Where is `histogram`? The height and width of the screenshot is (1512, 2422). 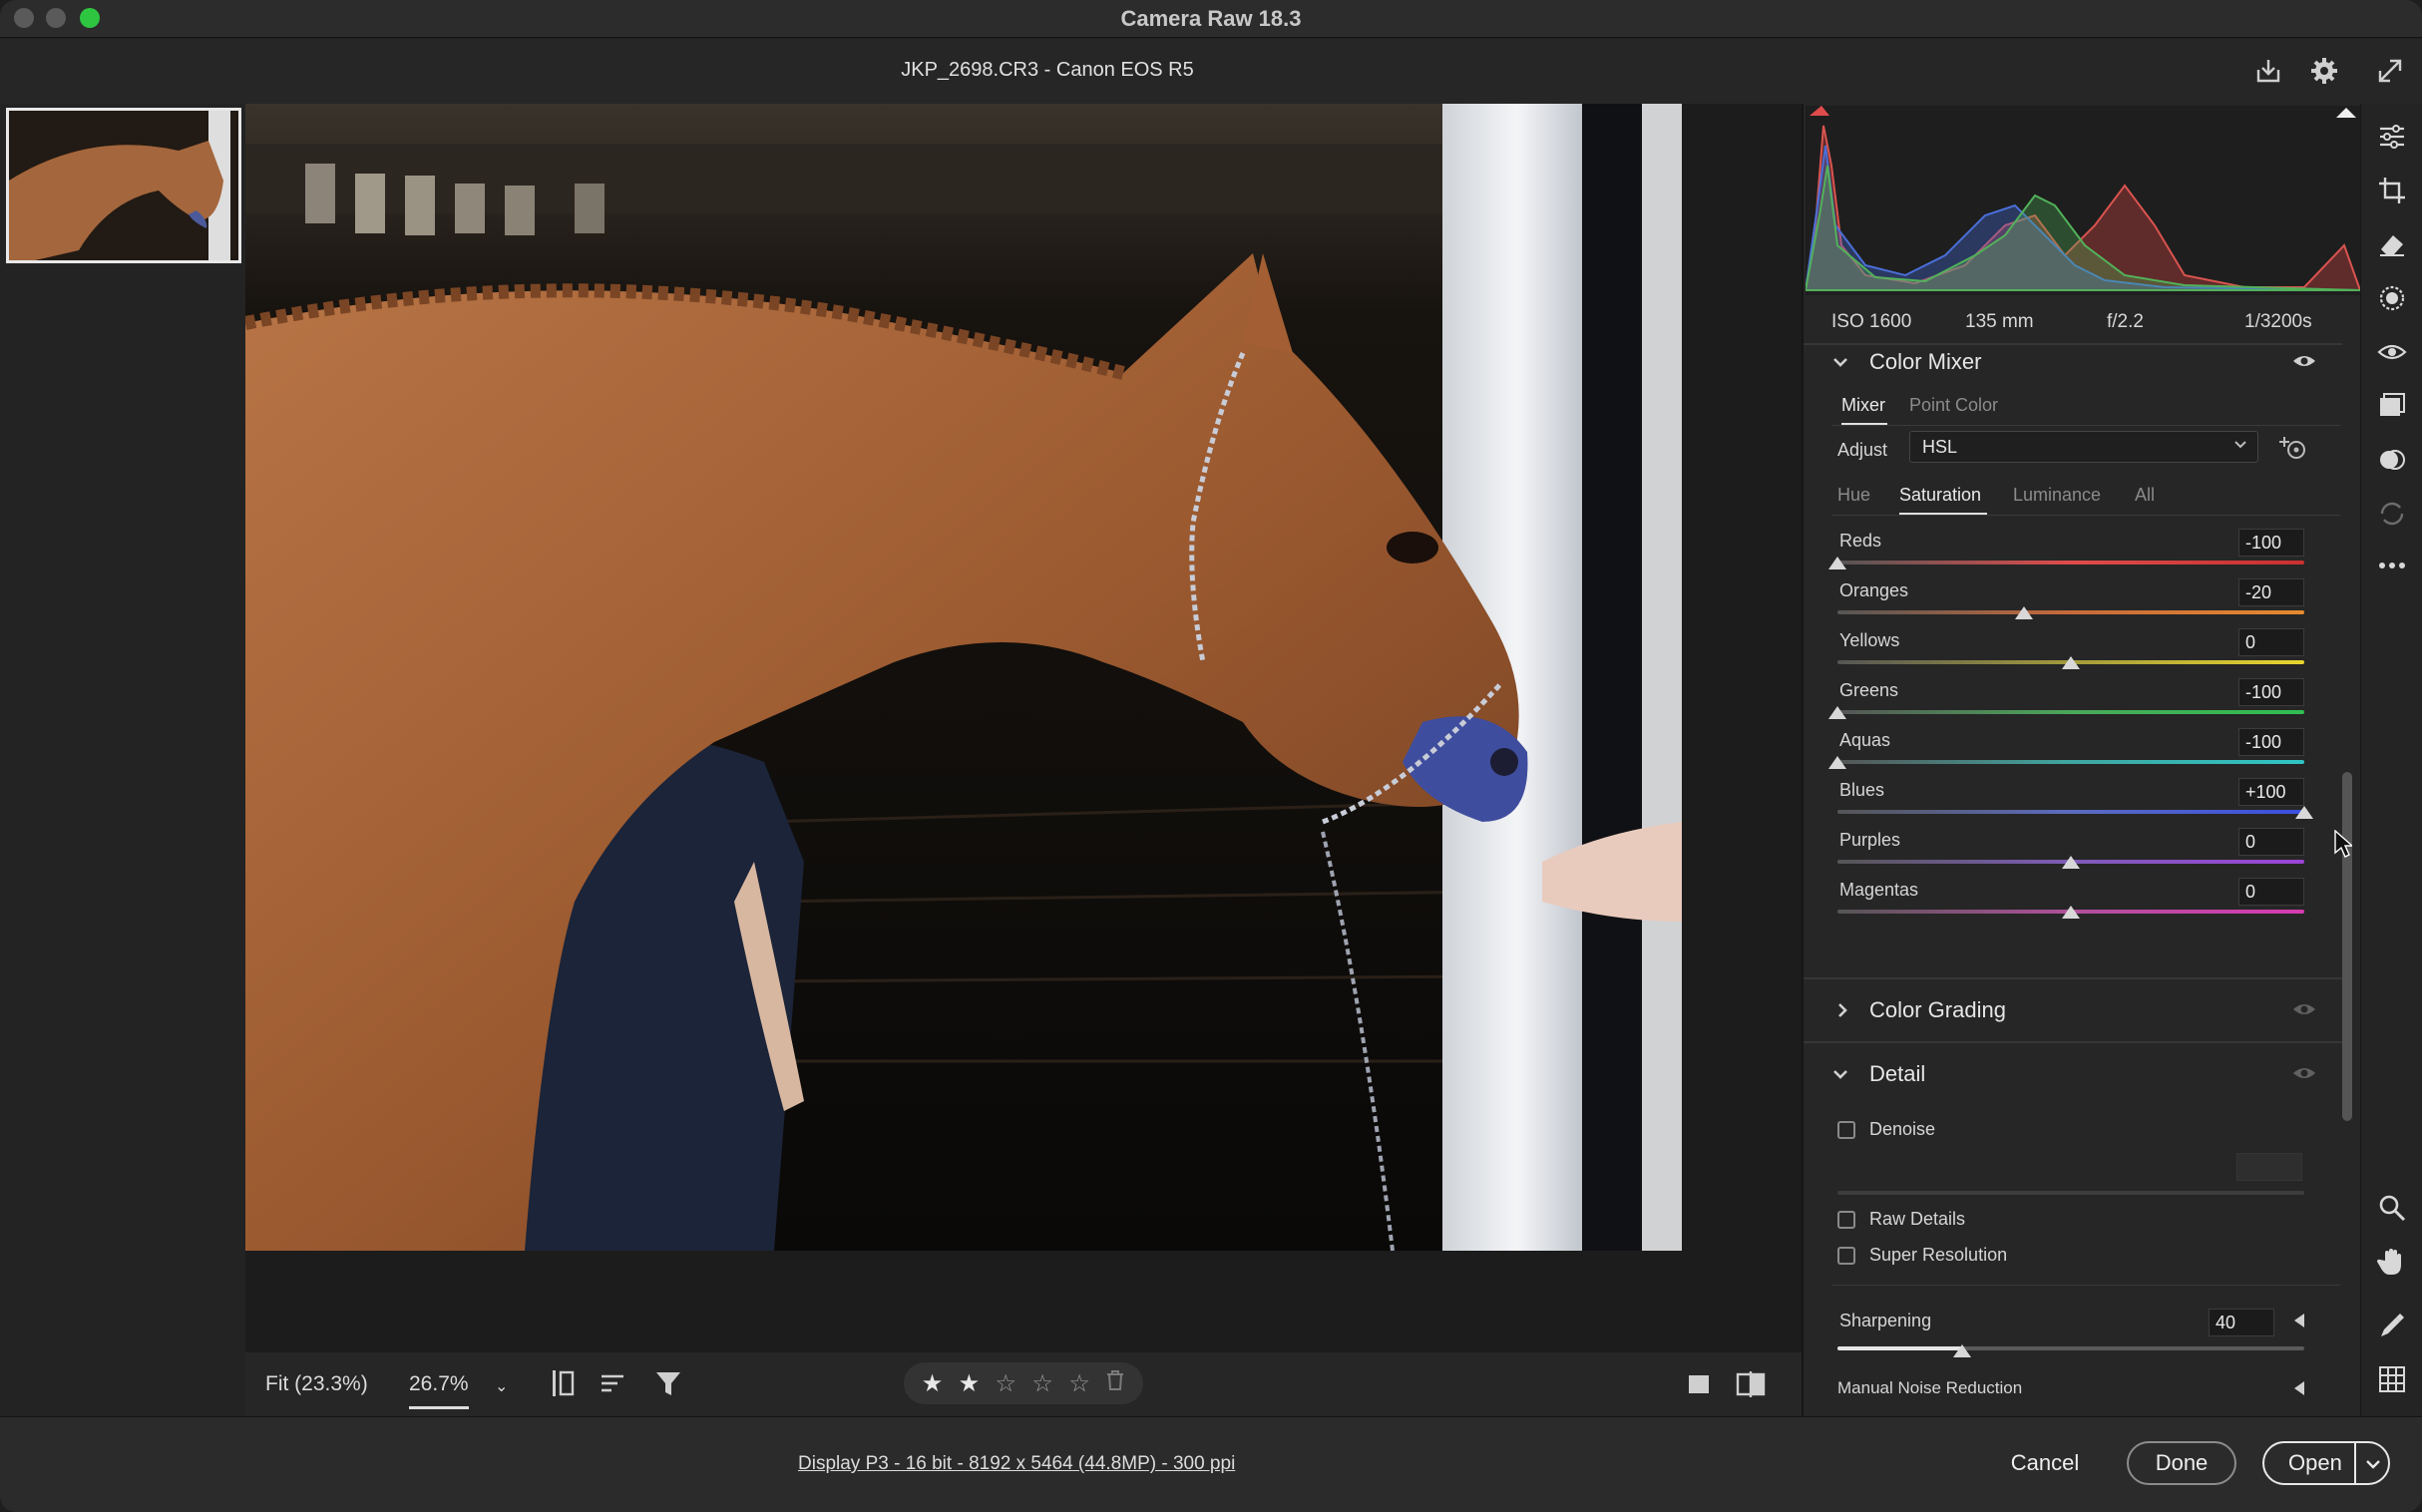 histogram is located at coordinates (2083, 200).